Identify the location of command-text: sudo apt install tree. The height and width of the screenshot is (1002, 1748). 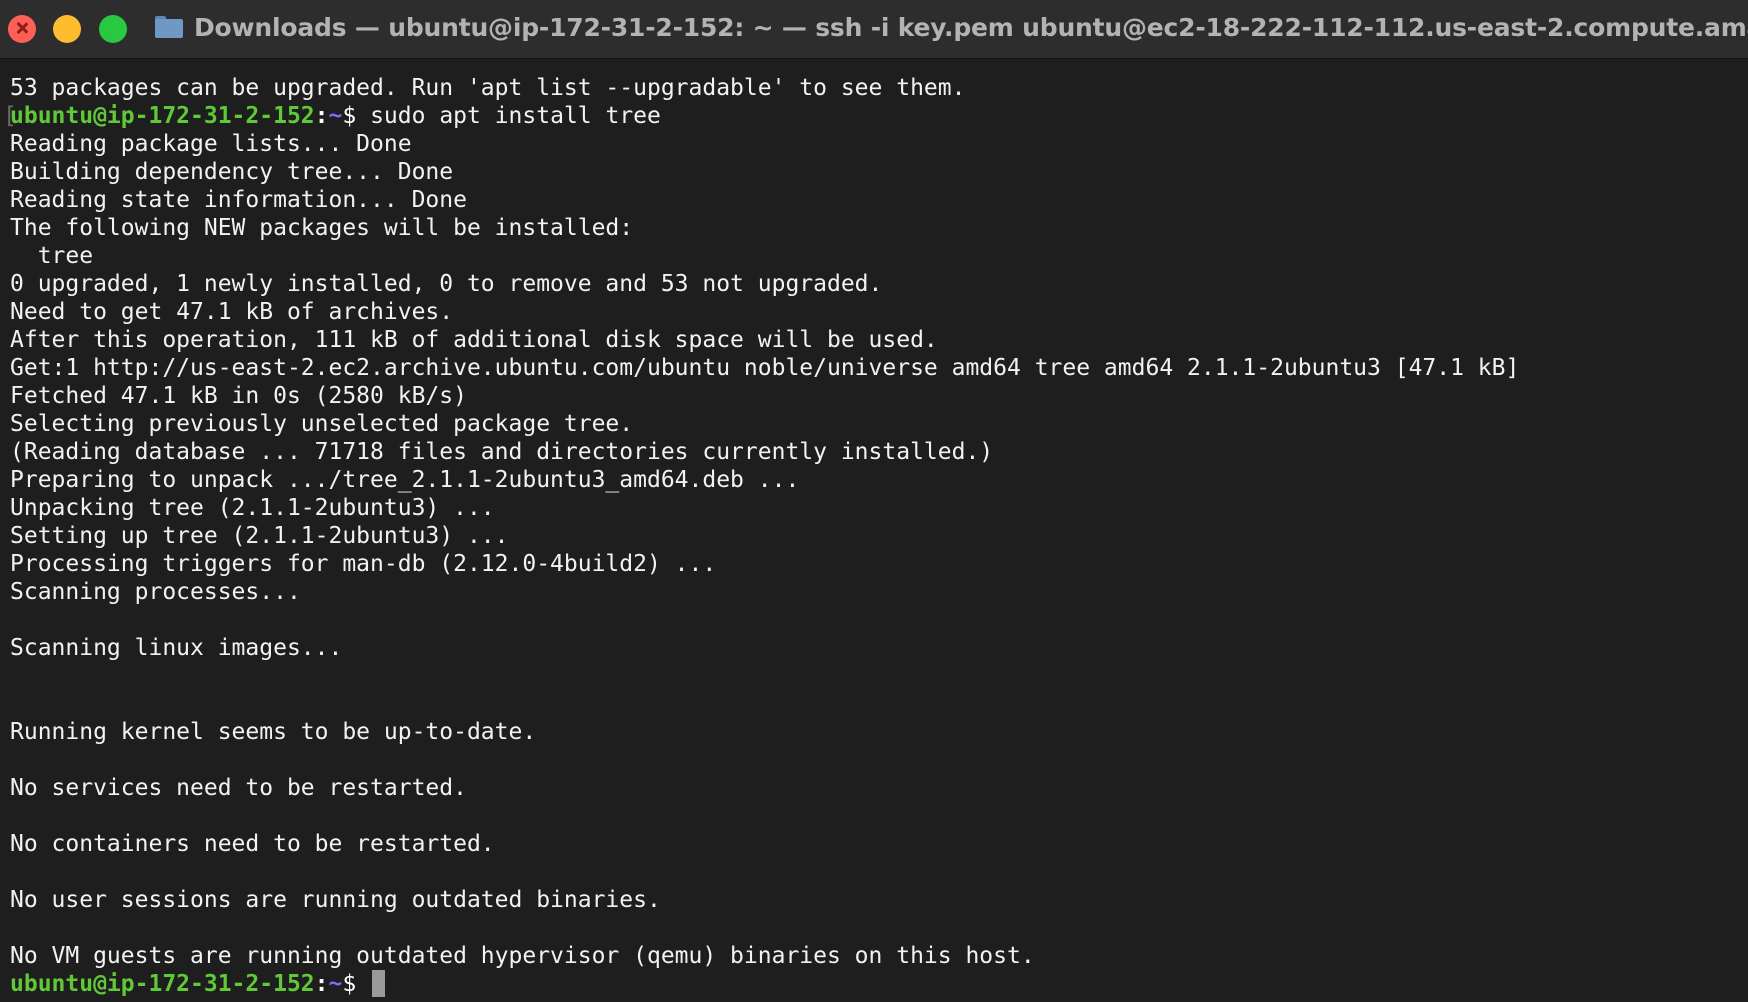
(515, 116).